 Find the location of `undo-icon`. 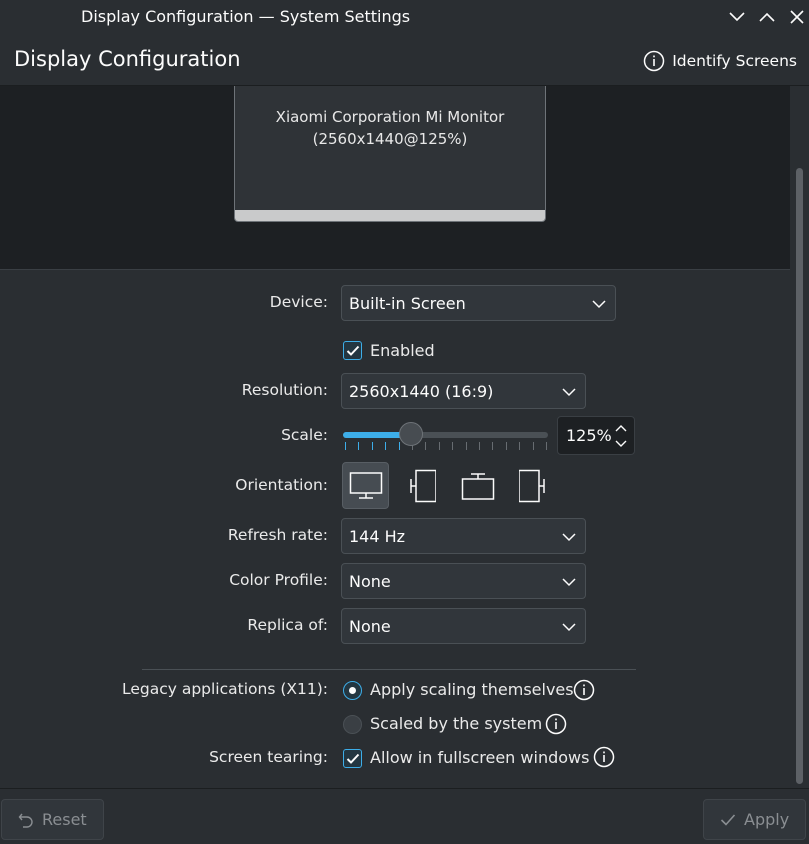

undo-icon is located at coordinates (25, 820).